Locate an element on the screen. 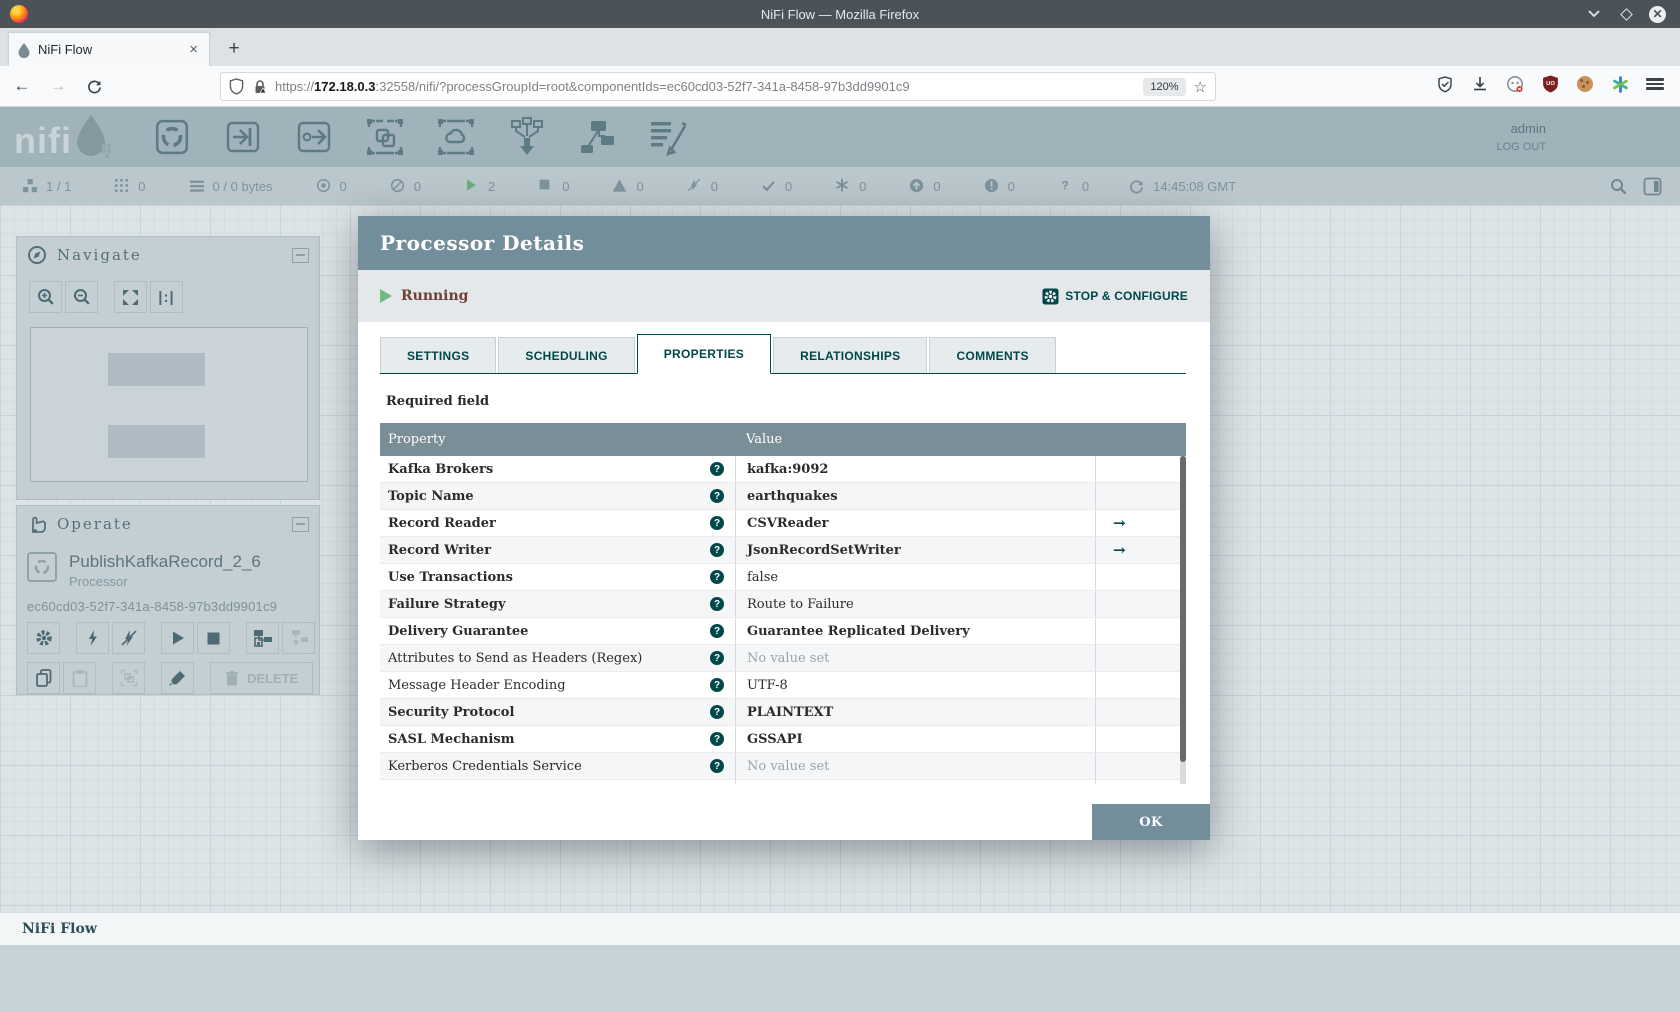 The height and width of the screenshot is (1012, 1680). cookie-extension-icon is located at coordinates (1585, 84).